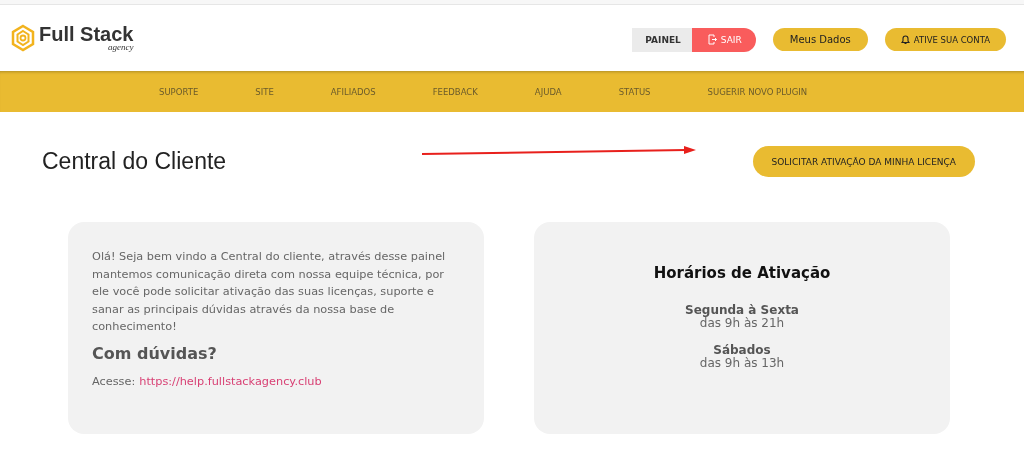  I want to click on schedule-days: Sábados, so click(742, 350).